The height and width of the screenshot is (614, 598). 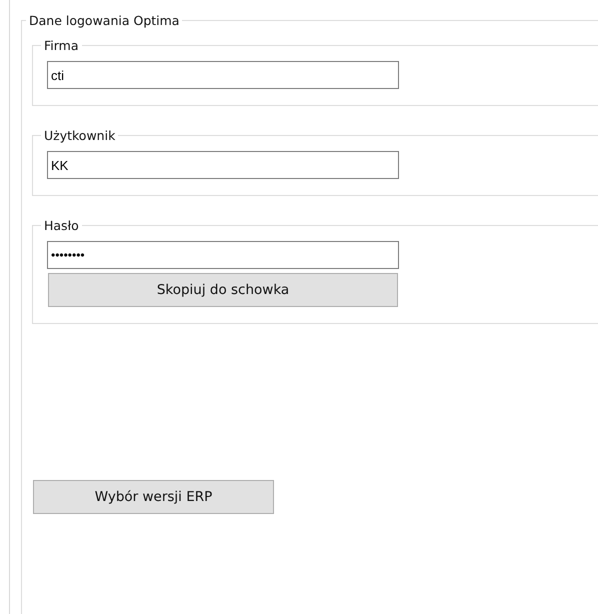 What do you see at coordinates (61, 225) in the screenshot?
I see `field-label: Hasło` at bounding box center [61, 225].